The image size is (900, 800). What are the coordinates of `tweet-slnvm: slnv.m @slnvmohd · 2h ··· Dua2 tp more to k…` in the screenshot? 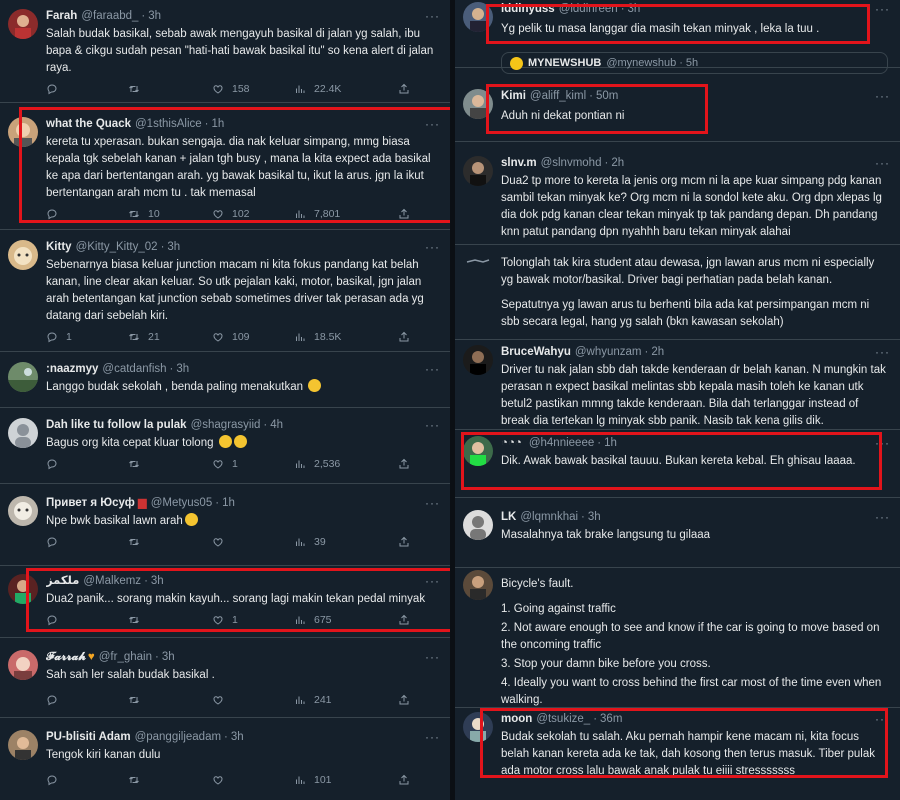 It's located at (677, 197).